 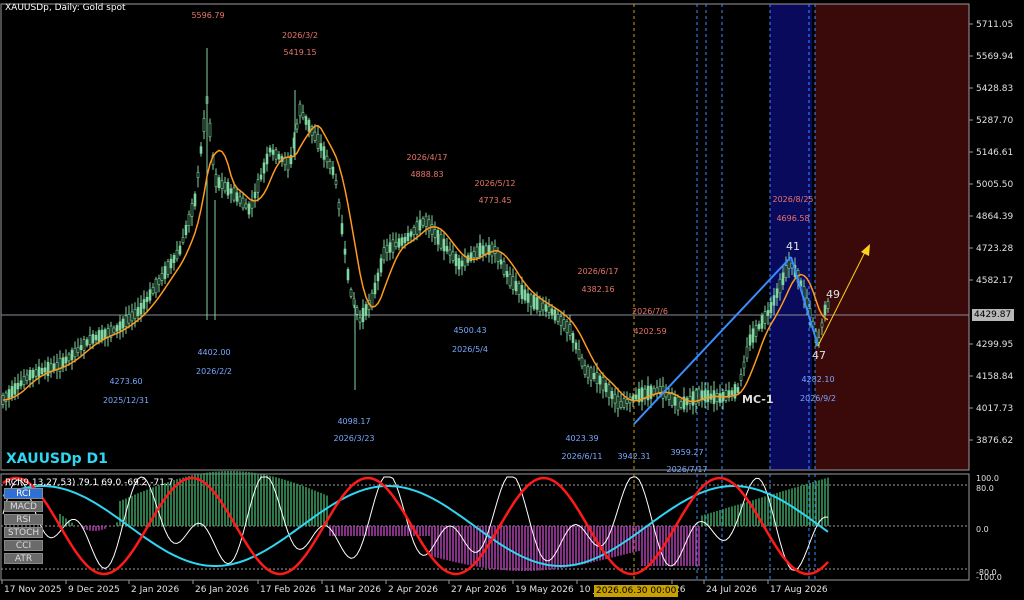 What do you see at coordinates (758, 399) in the screenshot?
I see `wave-label-mc: MC-1` at bounding box center [758, 399].